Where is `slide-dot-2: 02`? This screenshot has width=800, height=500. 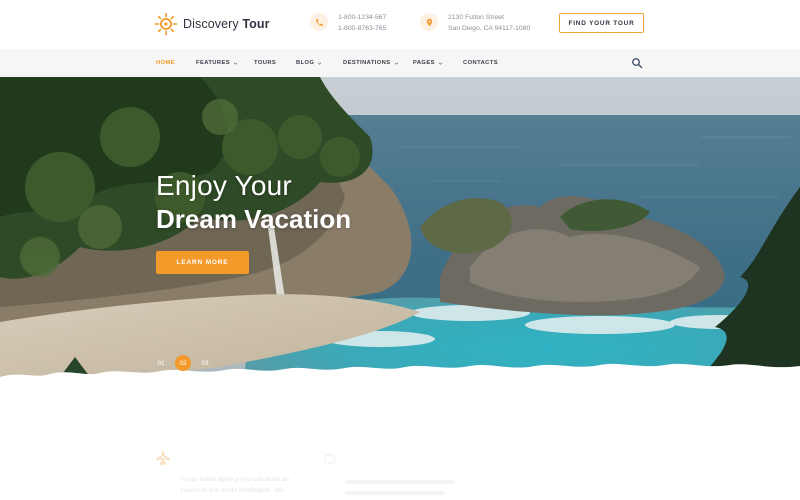 slide-dot-2: 02 is located at coordinates (183, 363).